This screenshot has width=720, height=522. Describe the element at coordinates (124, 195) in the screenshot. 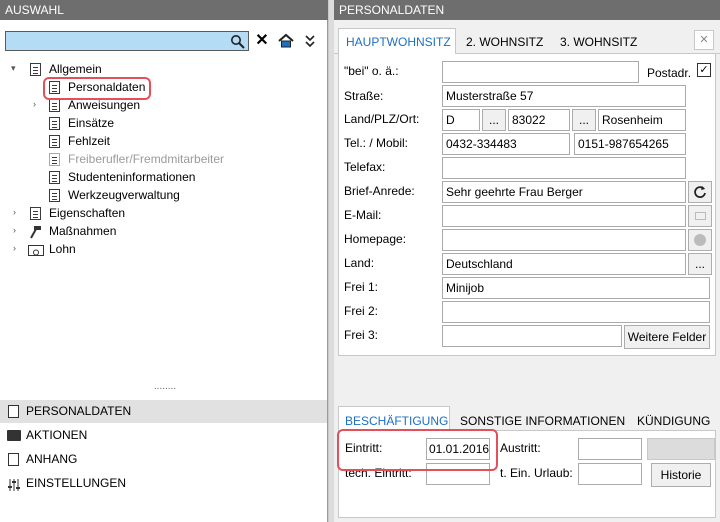

I see `tree-item-werkzeugverwaltung: Werkzeugverwaltung` at that location.